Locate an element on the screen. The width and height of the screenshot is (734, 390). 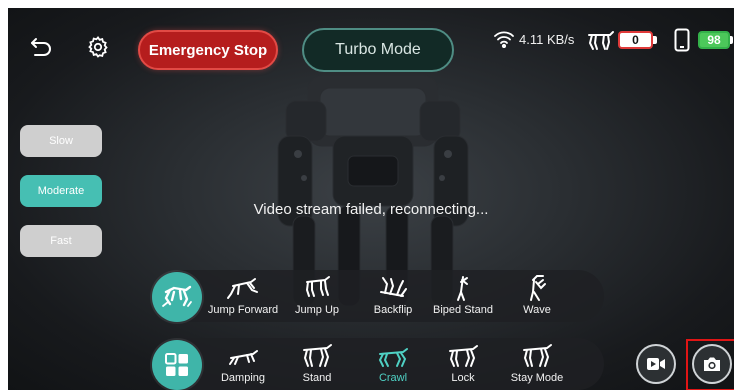
phone-battery-indicator: 98 is located at coordinates (716, 40).